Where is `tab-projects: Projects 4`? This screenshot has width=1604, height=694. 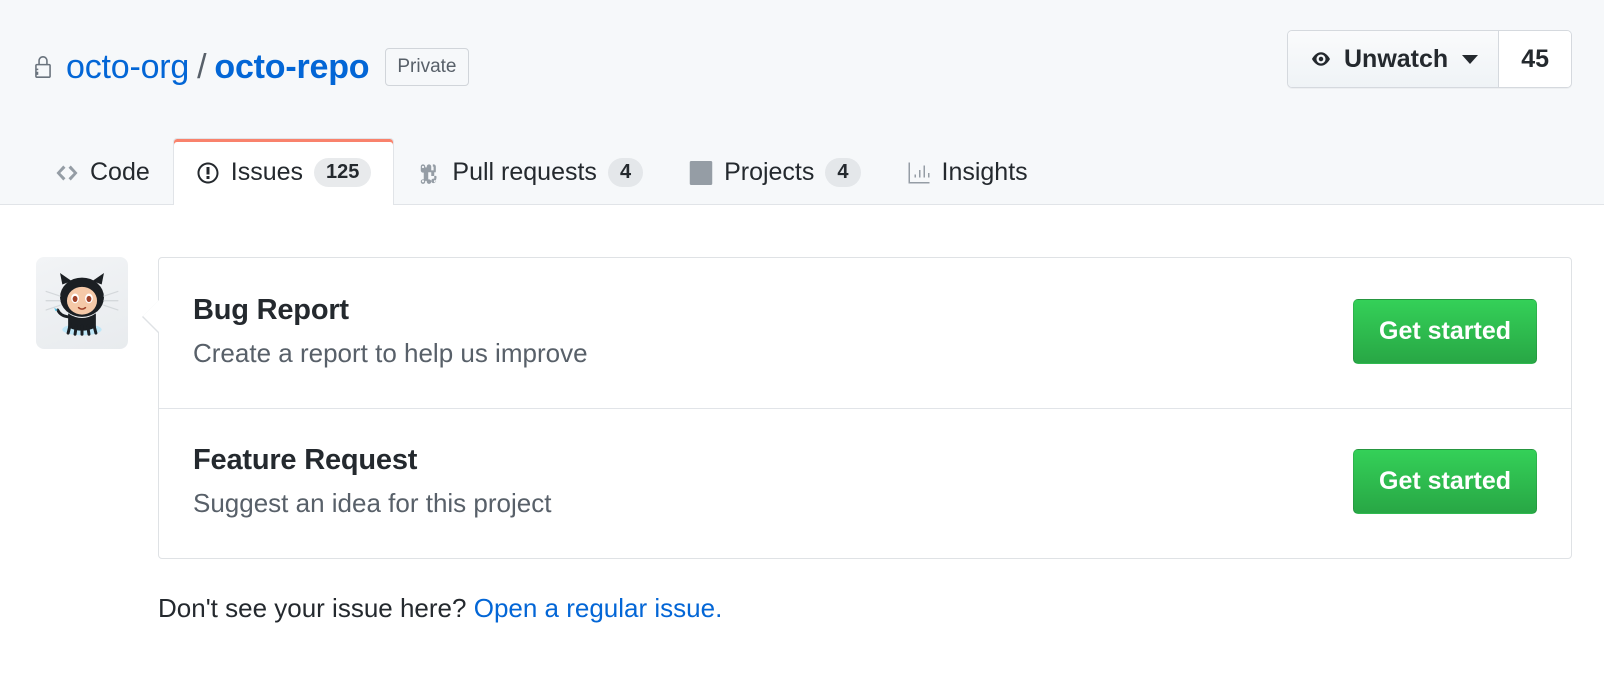
tab-projects: Projects 4 is located at coordinates (774, 171).